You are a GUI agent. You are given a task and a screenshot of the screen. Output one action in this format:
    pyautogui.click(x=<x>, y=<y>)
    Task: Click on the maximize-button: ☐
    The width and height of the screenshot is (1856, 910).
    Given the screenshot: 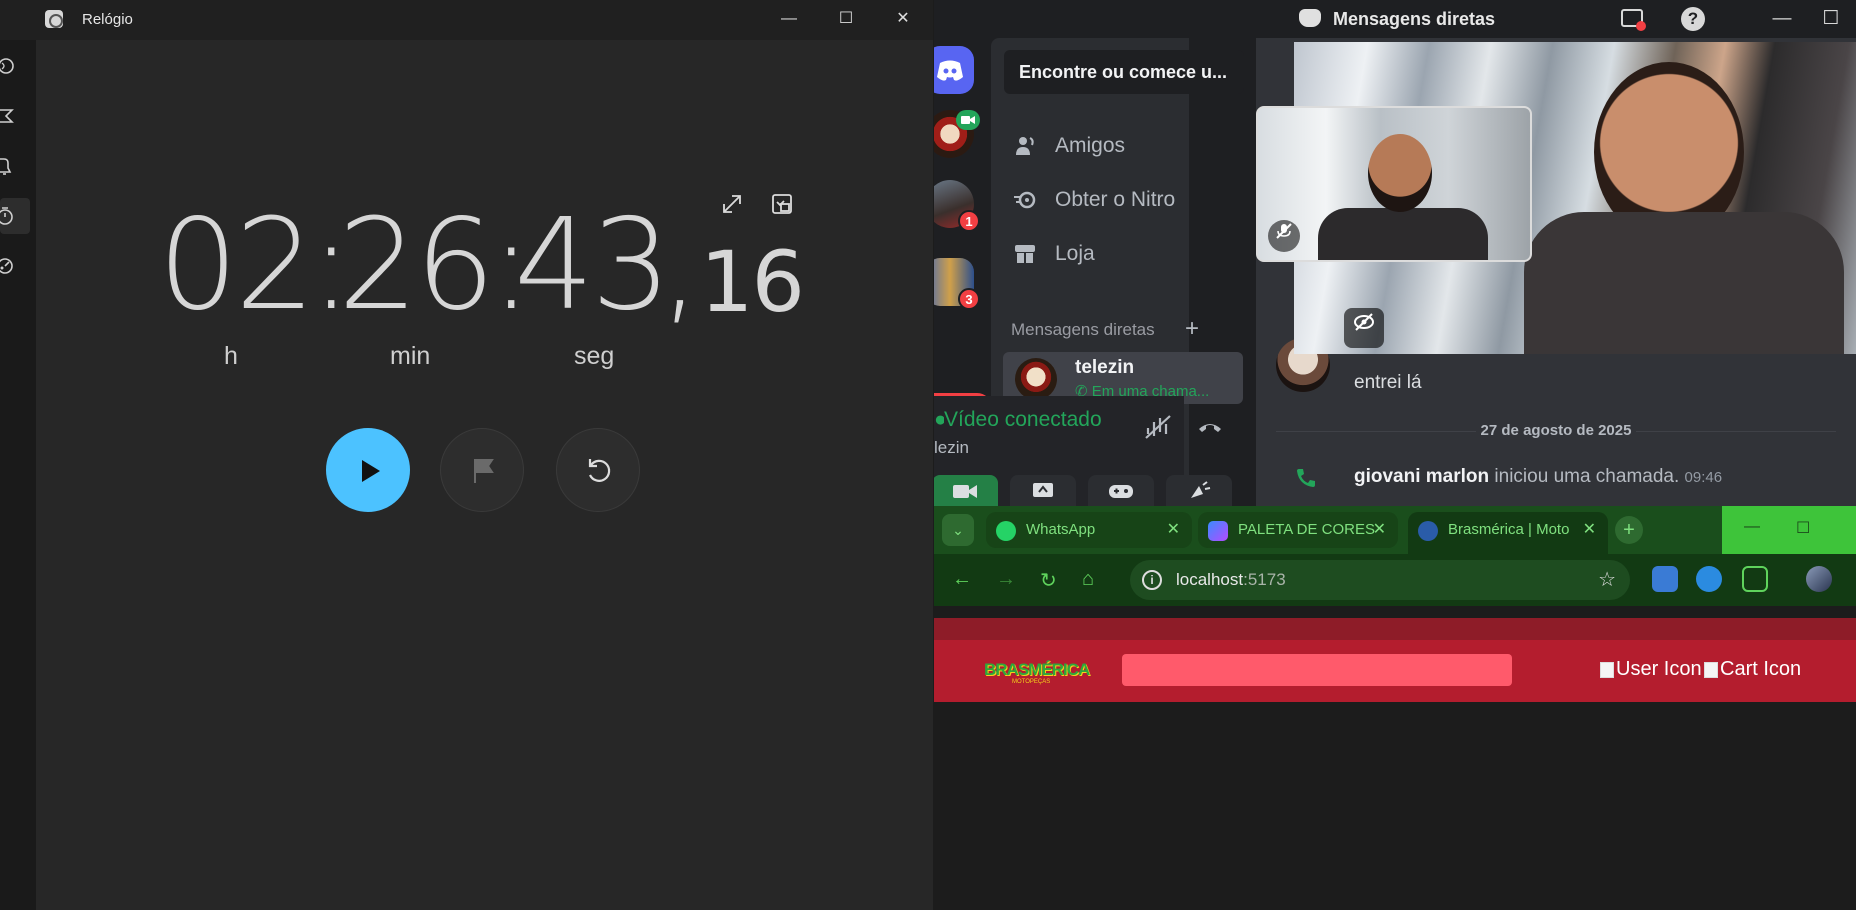 What is the action you would take?
    pyautogui.click(x=846, y=19)
    